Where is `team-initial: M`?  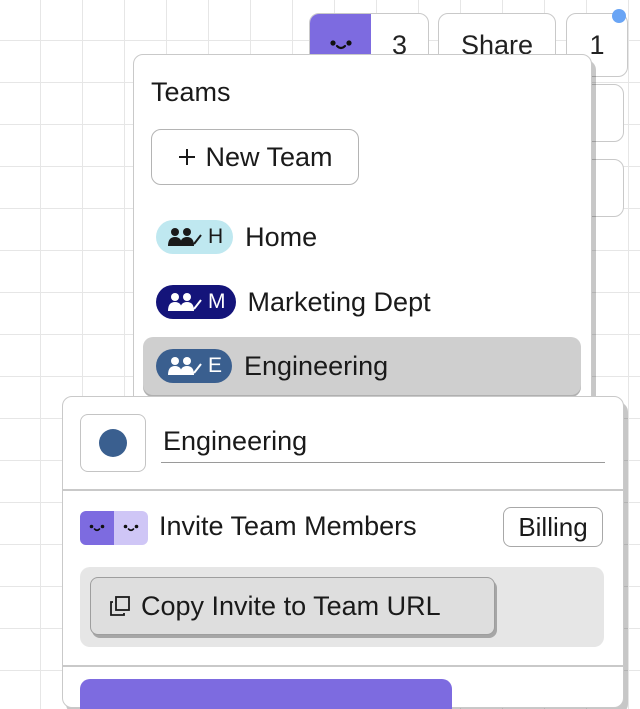
team-initial: M is located at coordinates (217, 301).